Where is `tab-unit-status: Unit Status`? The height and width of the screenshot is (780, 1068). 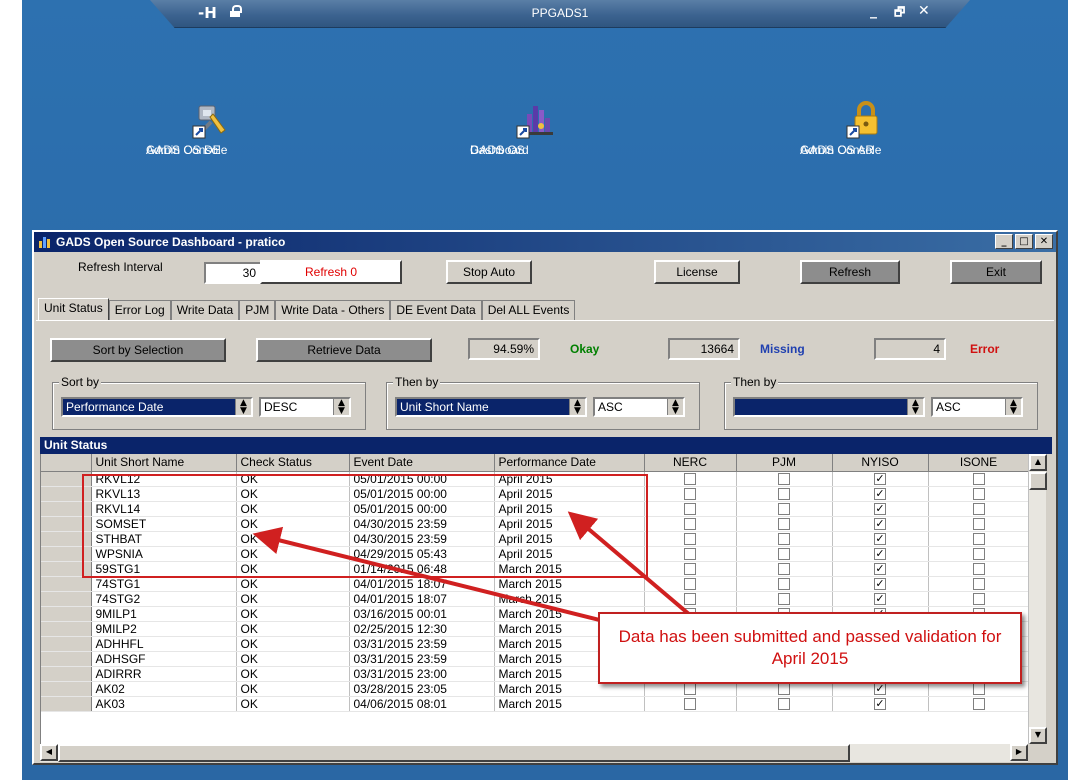 tab-unit-status: Unit Status is located at coordinates (73, 309).